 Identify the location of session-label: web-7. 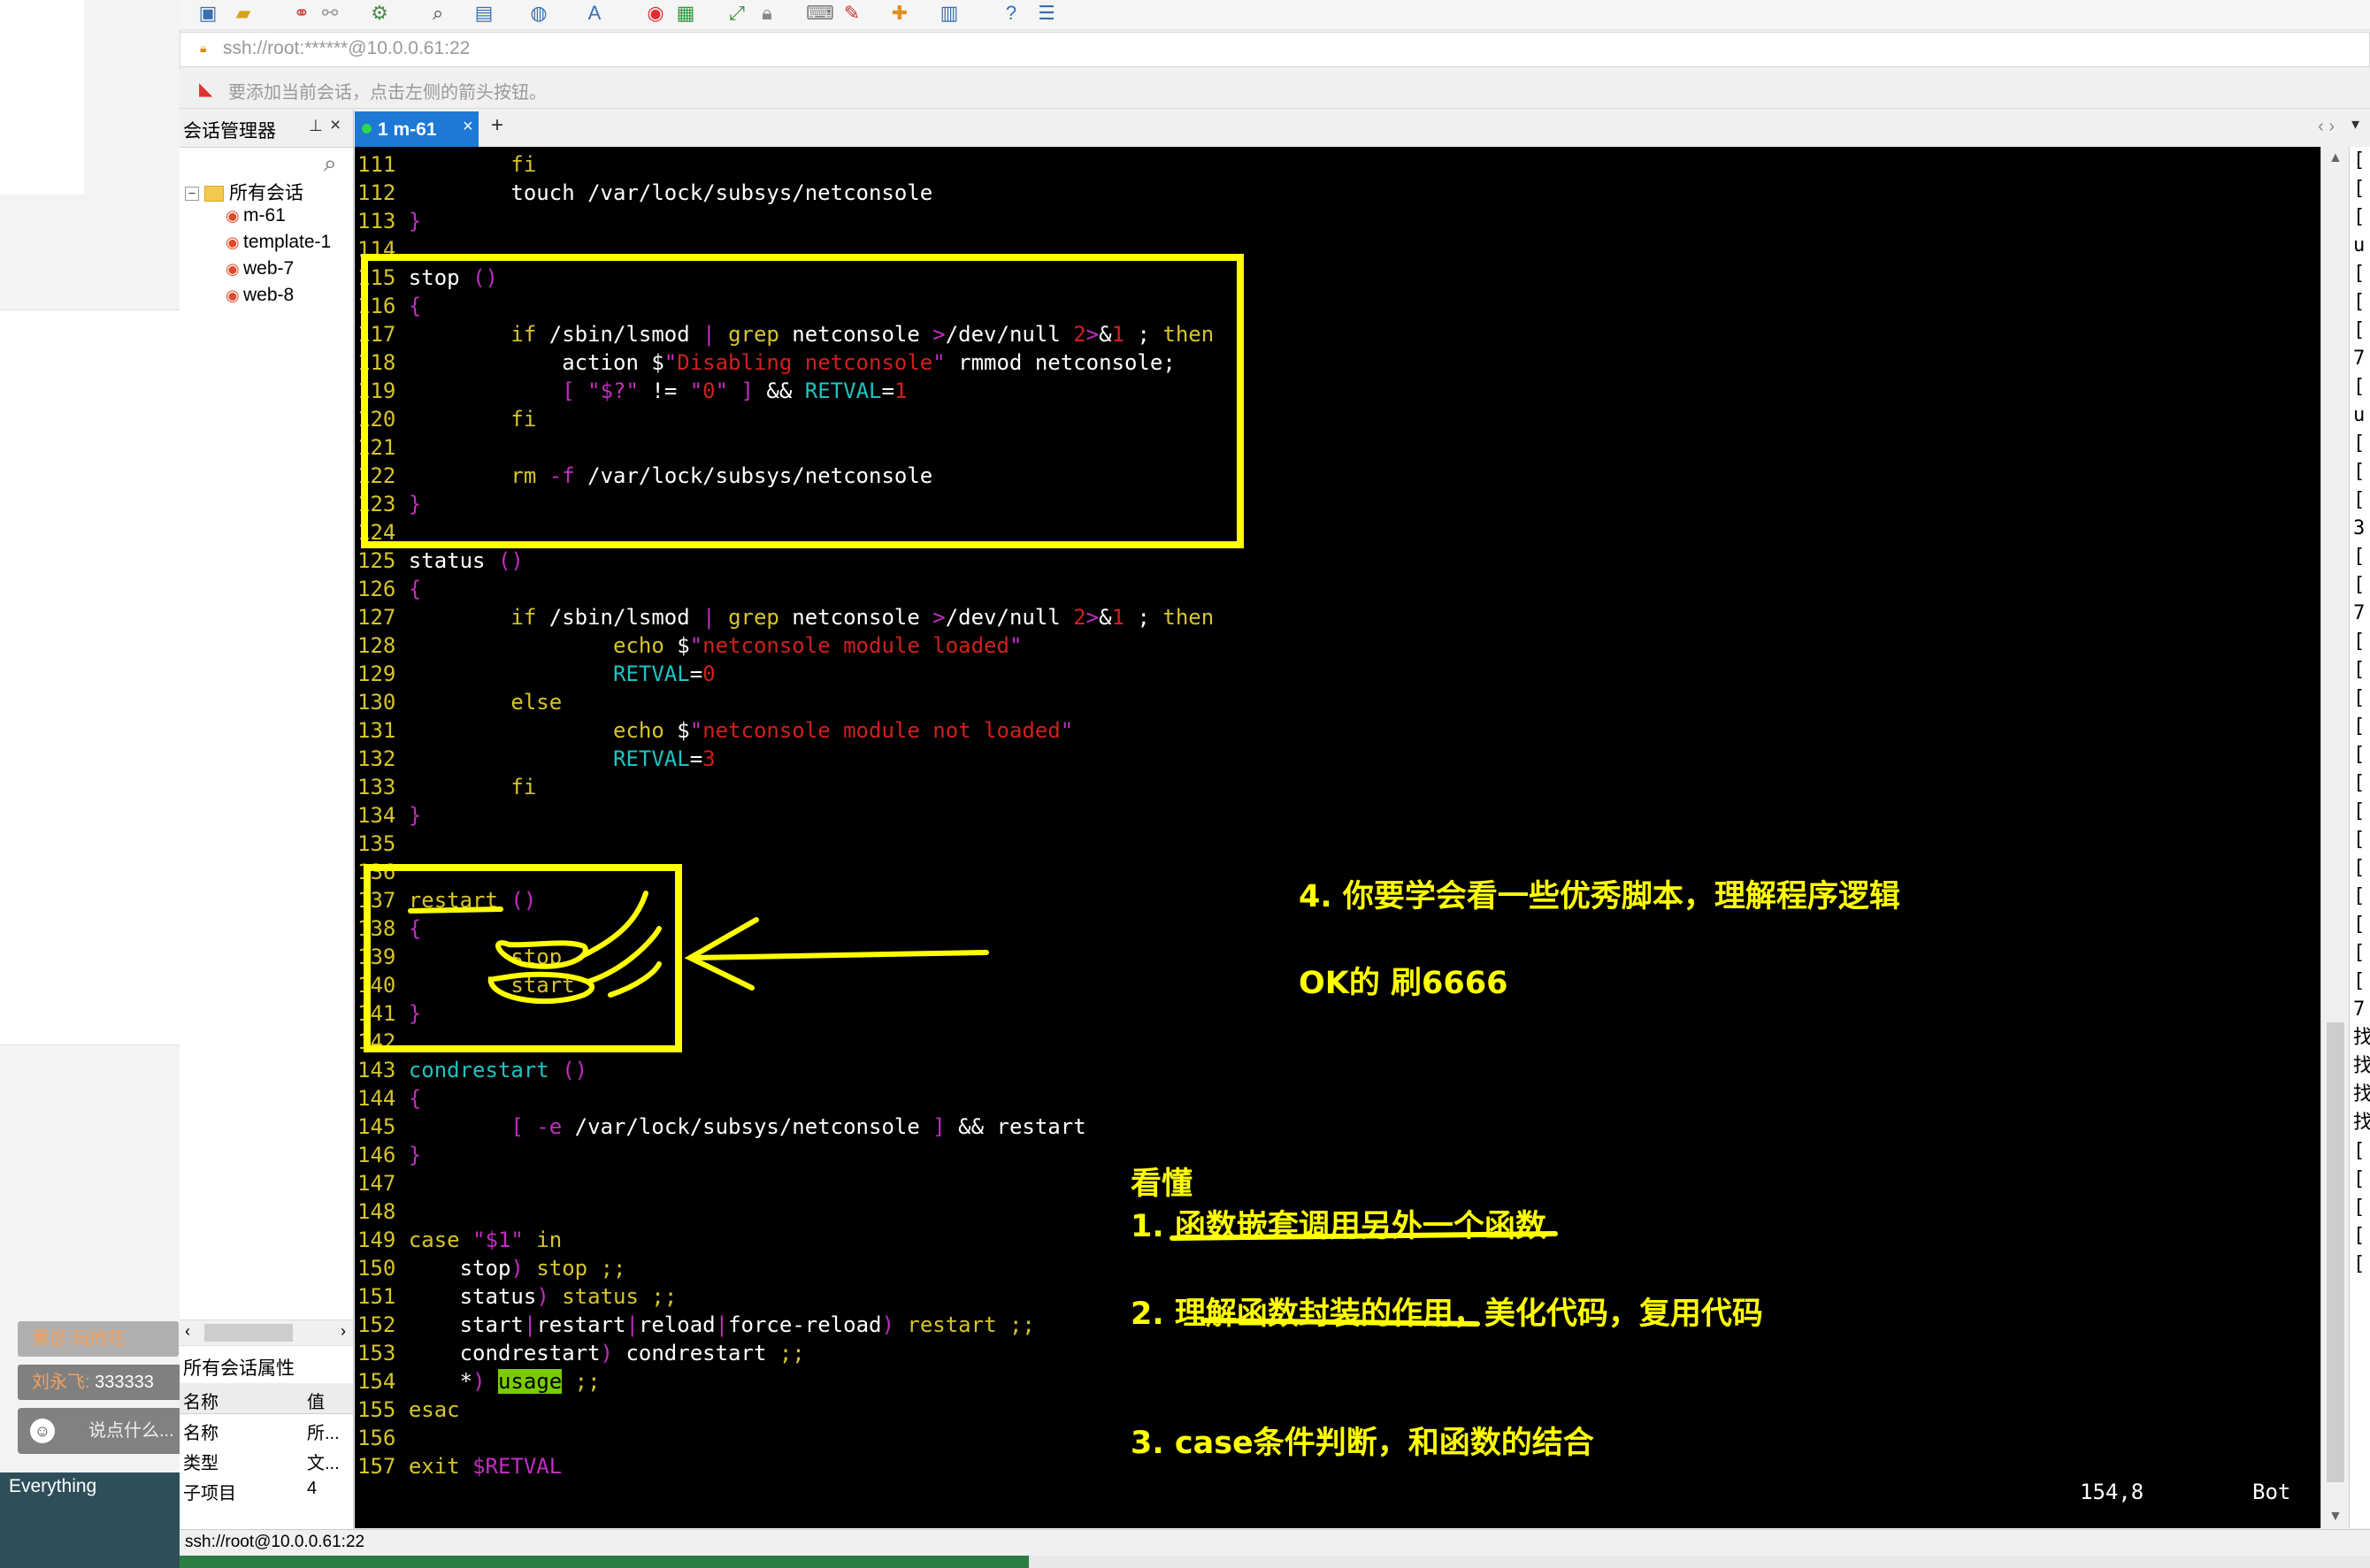
(269, 268).